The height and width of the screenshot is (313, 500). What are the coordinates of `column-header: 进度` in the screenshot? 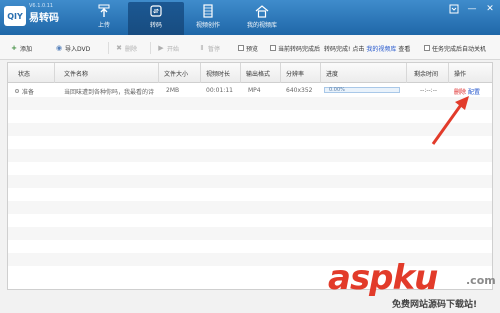 It's located at (332, 74).